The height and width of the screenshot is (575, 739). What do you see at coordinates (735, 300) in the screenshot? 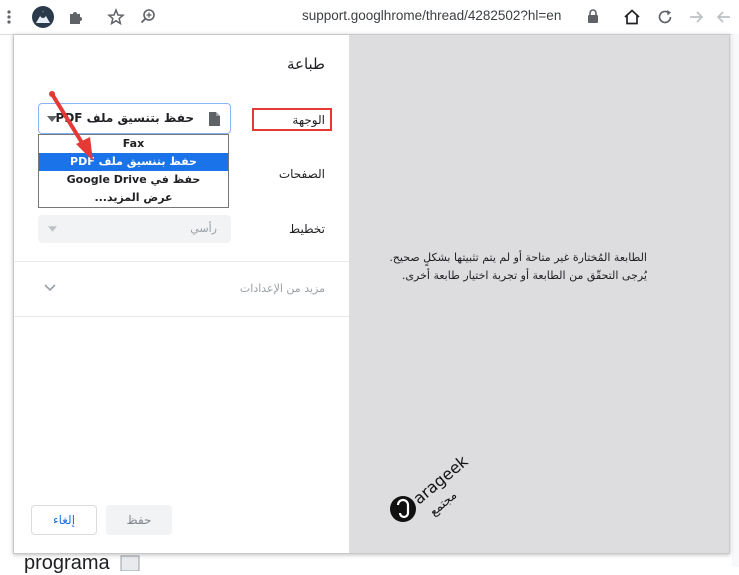
I see `page-background-strip` at bounding box center [735, 300].